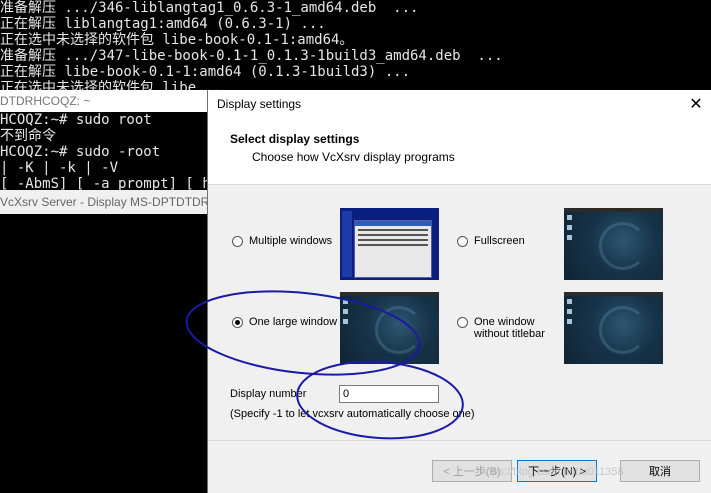  I want to click on option-multiple-windows: Multiple windows, so click(282, 241).